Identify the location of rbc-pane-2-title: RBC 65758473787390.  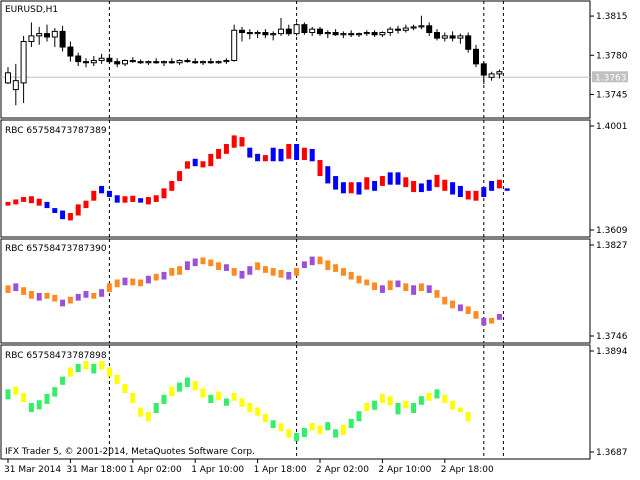
(56, 249).